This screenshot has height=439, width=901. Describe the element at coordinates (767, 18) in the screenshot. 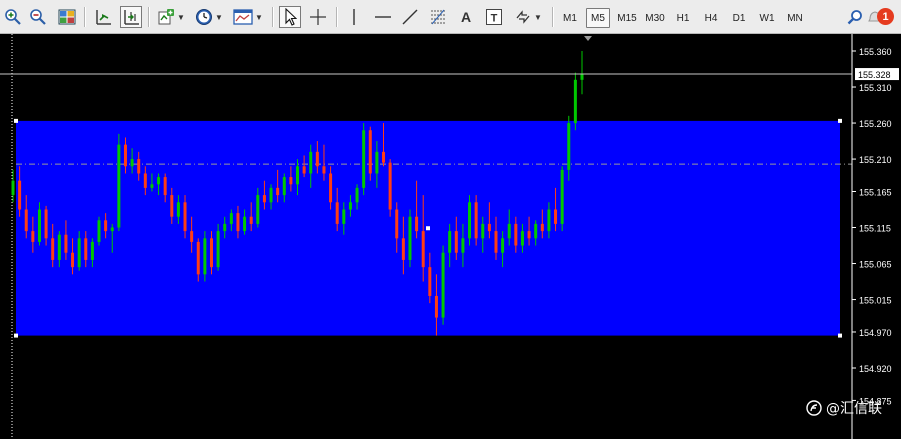

I see `timeframe-w1: W1` at that location.